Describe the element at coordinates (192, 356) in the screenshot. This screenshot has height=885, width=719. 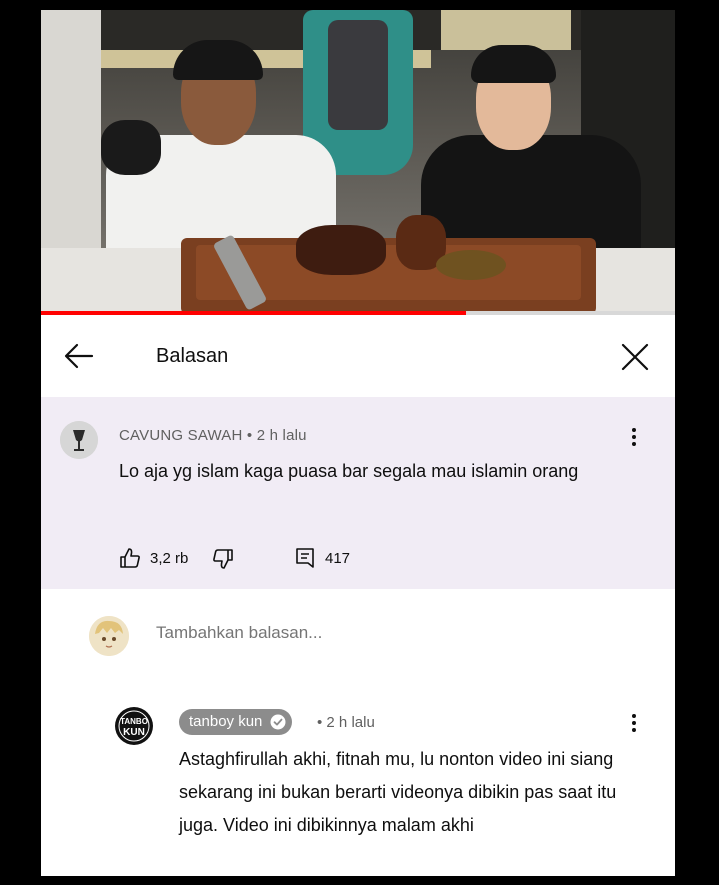
I see `page-title: Balasan` at that location.